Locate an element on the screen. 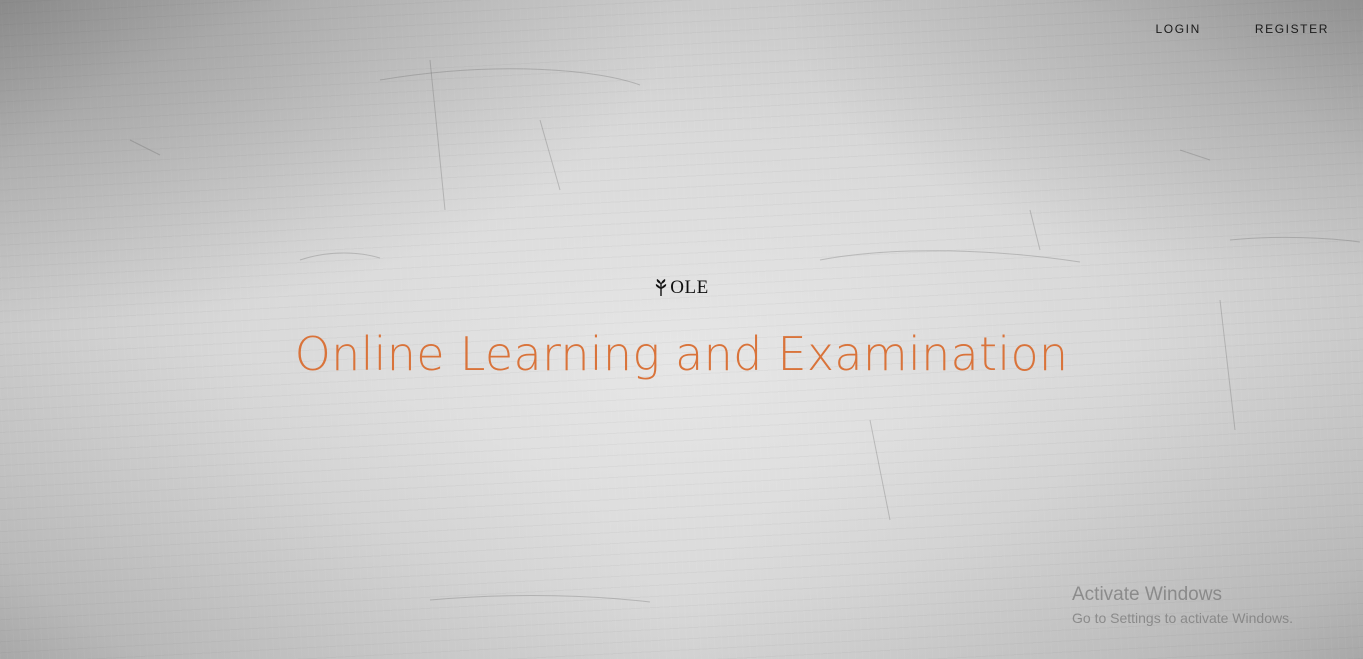  page-title: Online Learning and Examination is located at coordinates (681, 354).